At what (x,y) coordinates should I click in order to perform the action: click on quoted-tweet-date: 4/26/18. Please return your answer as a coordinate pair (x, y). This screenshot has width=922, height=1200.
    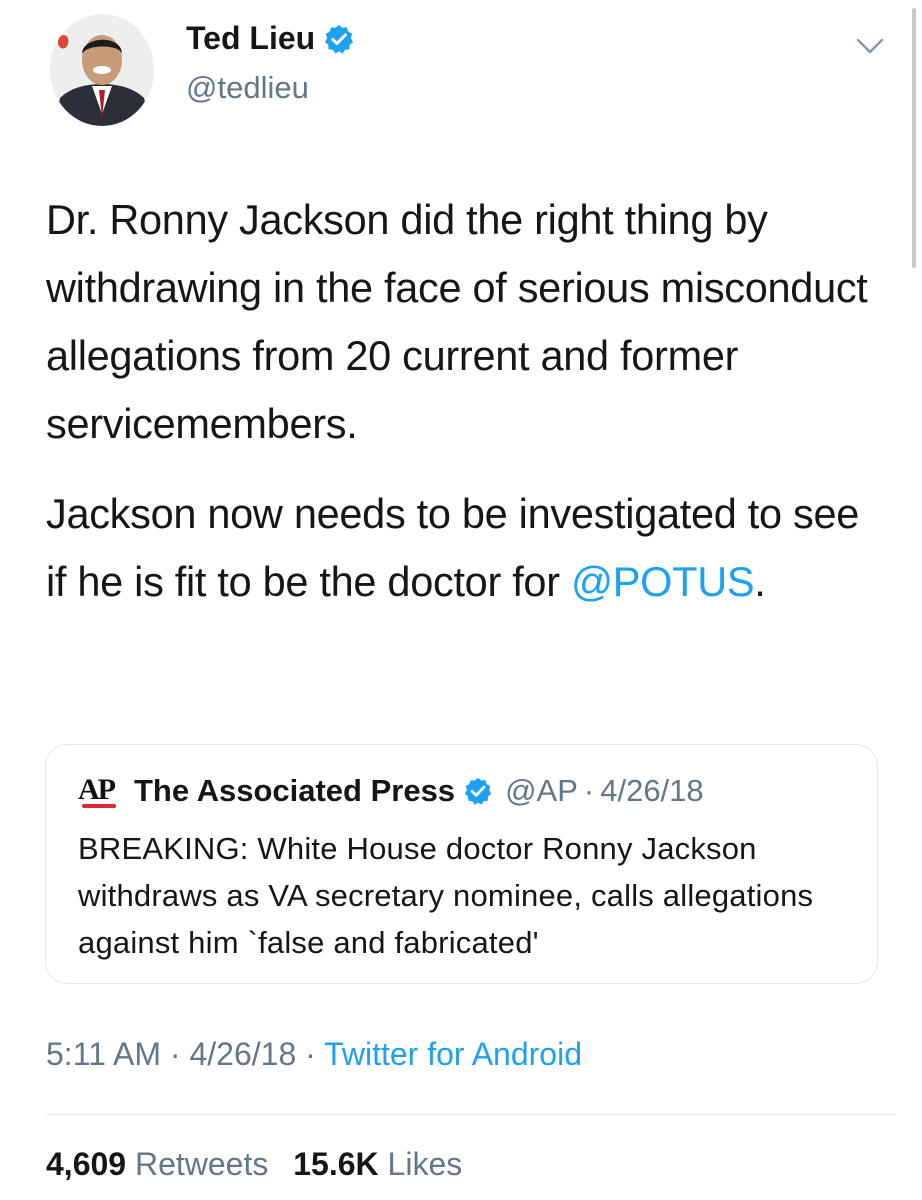
    Looking at the image, I should click on (652, 790).